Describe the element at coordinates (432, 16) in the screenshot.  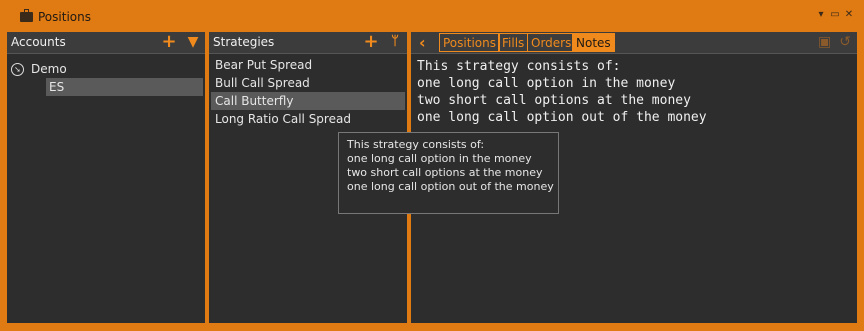
I see `title-bar: Positions ▾ ▭ ✕` at that location.